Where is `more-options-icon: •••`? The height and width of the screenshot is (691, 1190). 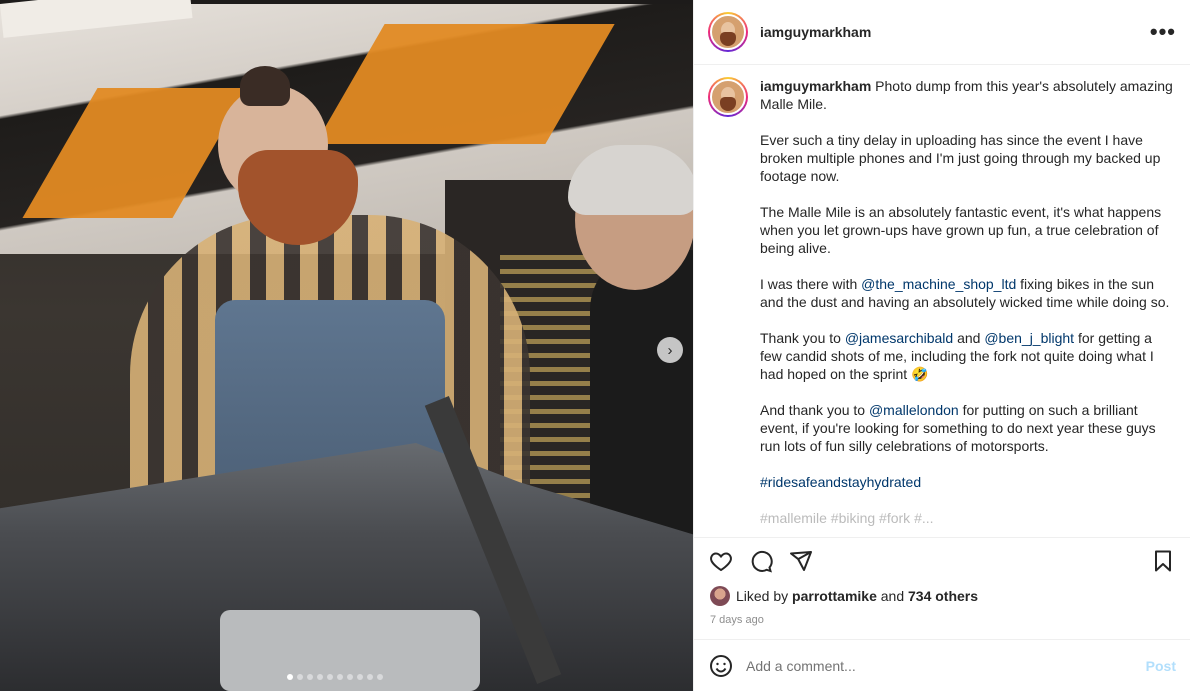 more-options-icon: ••• is located at coordinates (1163, 32).